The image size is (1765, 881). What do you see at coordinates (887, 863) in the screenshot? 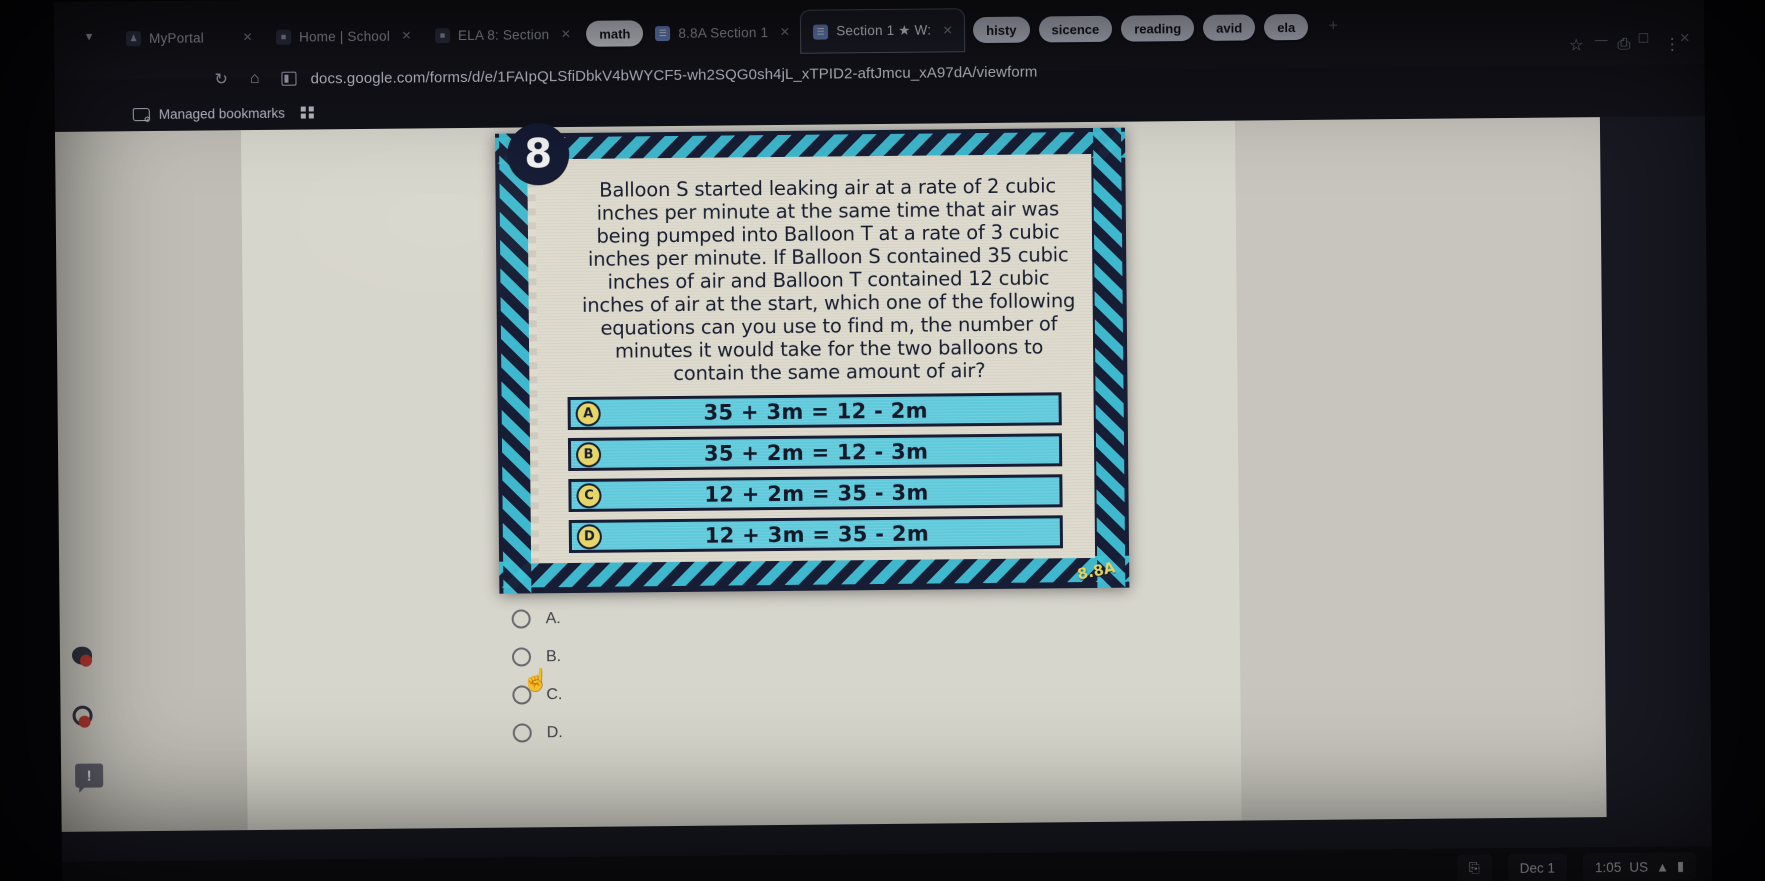
I see `os-shelf: ⎘ Dec 1 1:05 US ▲ ▮` at bounding box center [887, 863].